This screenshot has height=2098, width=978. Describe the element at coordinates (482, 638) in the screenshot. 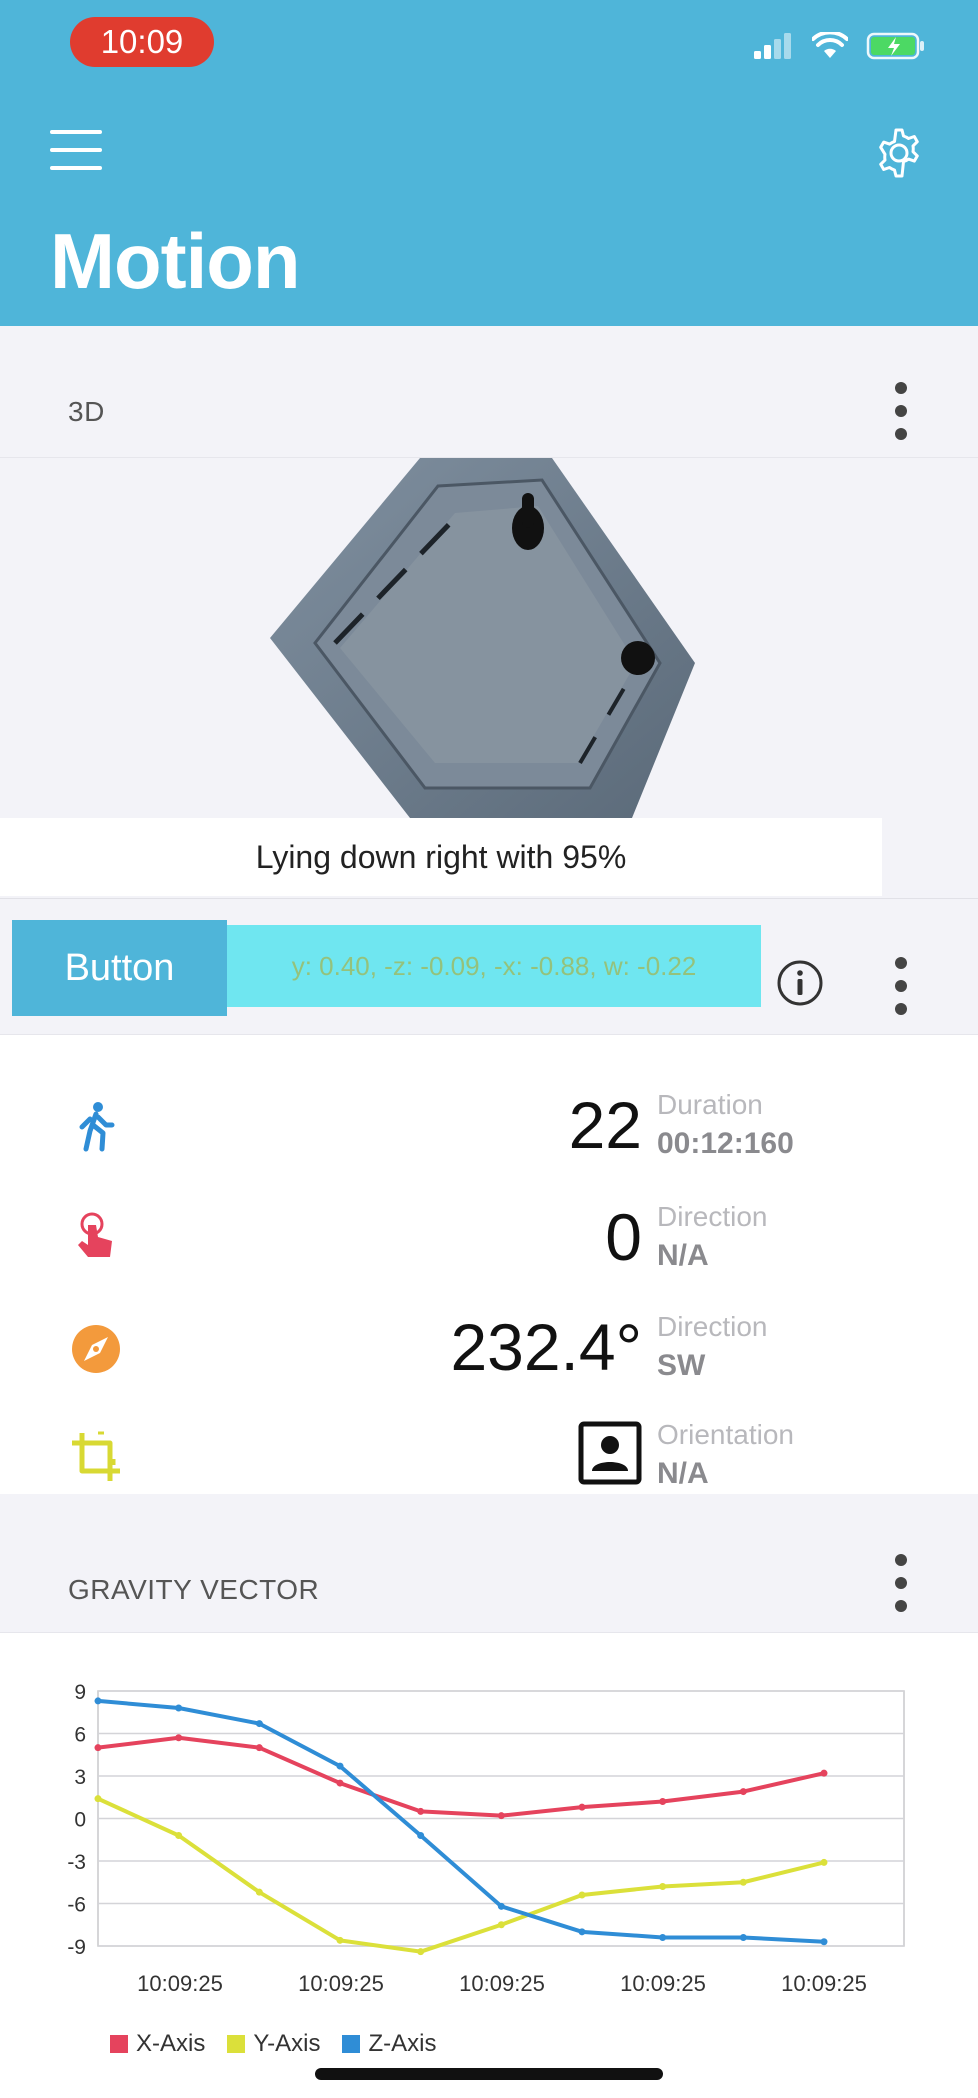

I see `device-3d-model` at that location.